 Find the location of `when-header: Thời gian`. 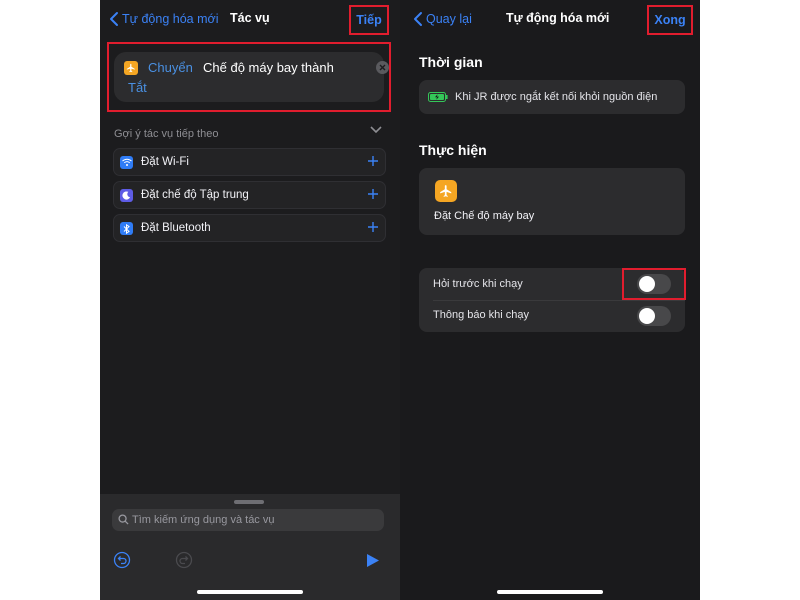

when-header: Thời gian is located at coordinates (451, 62).